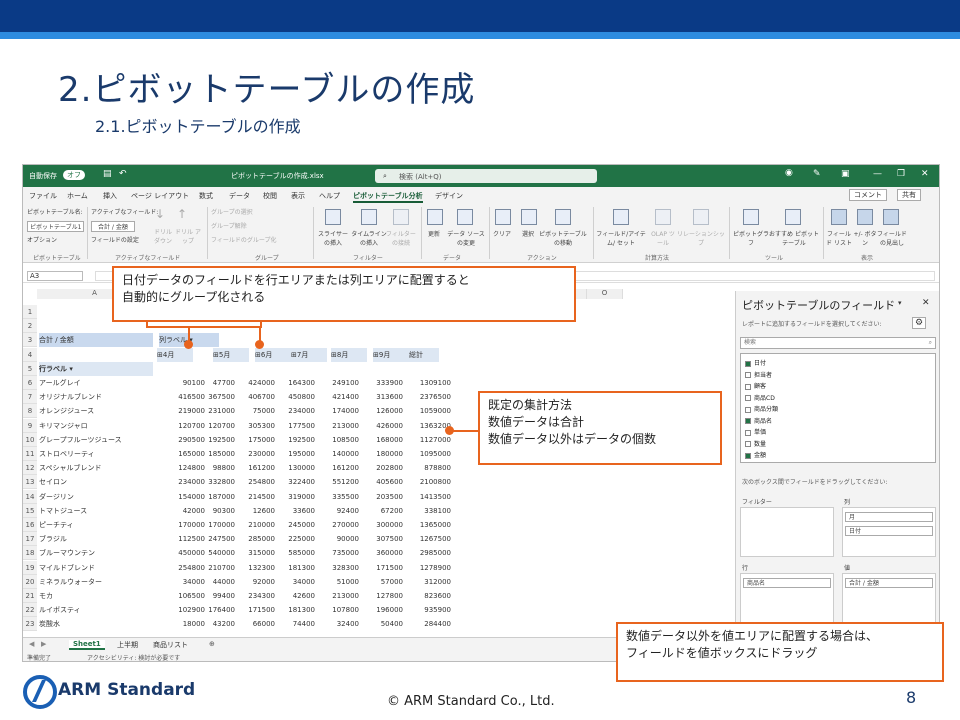 This screenshot has width=960, height=720. Describe the element at coordinates (329, 196) in the screenshot. I see `tab-help: ヘルプ` at that location.